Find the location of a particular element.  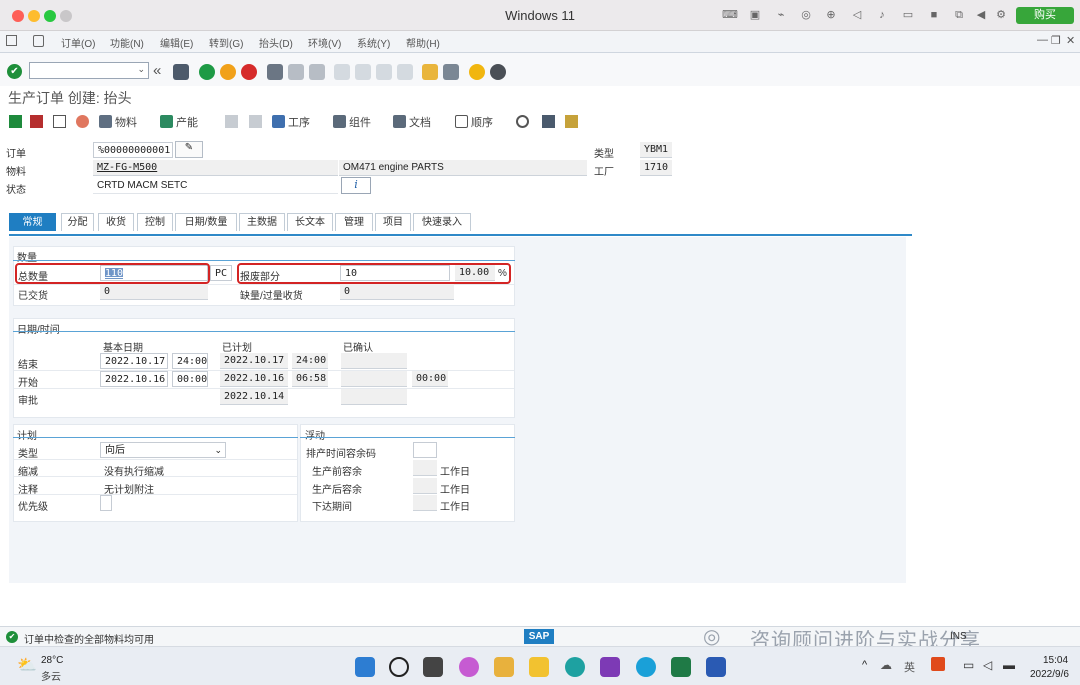

menu-help: 帮助(H) is located at coordinates (423, 42).